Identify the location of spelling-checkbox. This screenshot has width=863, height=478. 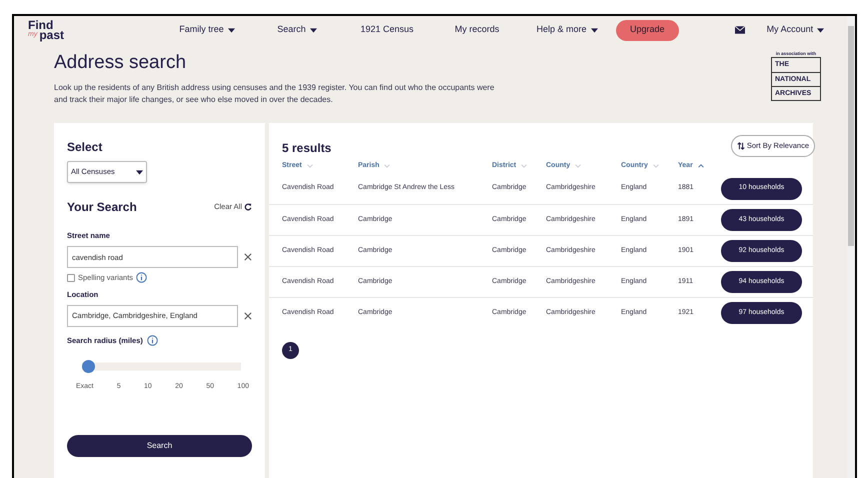
(71, 278).